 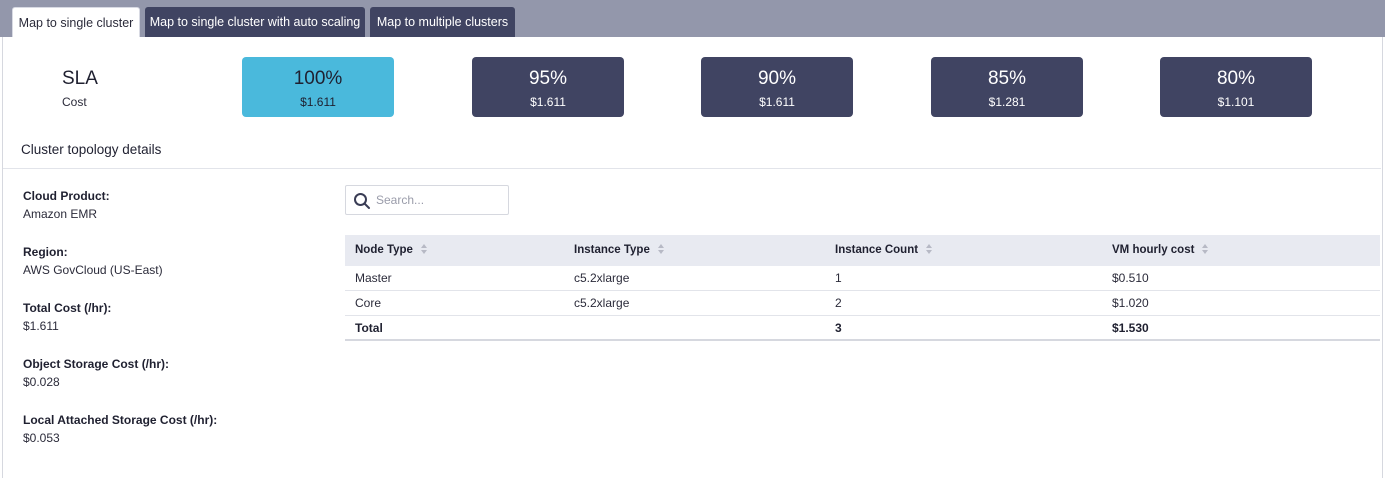 I want to click on sla-percent: 90%, so click(x=777, y=78).